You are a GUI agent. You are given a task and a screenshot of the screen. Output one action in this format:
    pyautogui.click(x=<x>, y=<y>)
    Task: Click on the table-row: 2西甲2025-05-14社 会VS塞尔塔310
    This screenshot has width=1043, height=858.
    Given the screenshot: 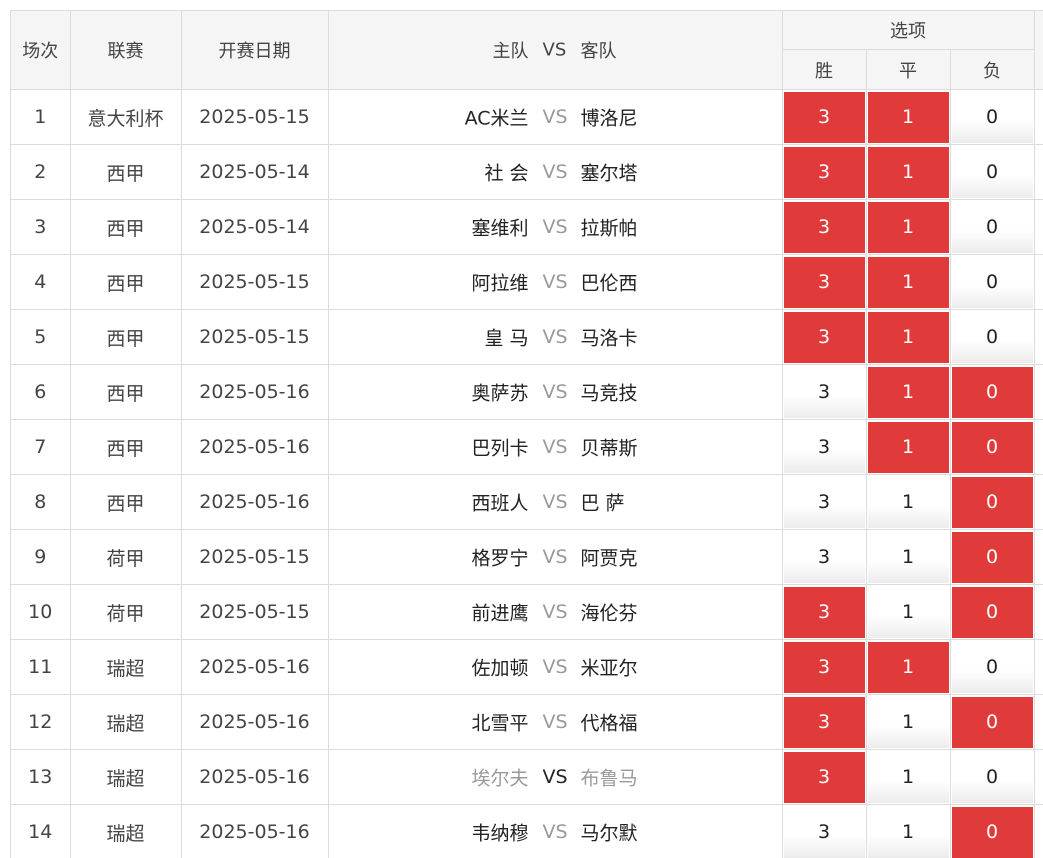 What is the action you would take?
    pyautogui.click(x=527, y=172)
    